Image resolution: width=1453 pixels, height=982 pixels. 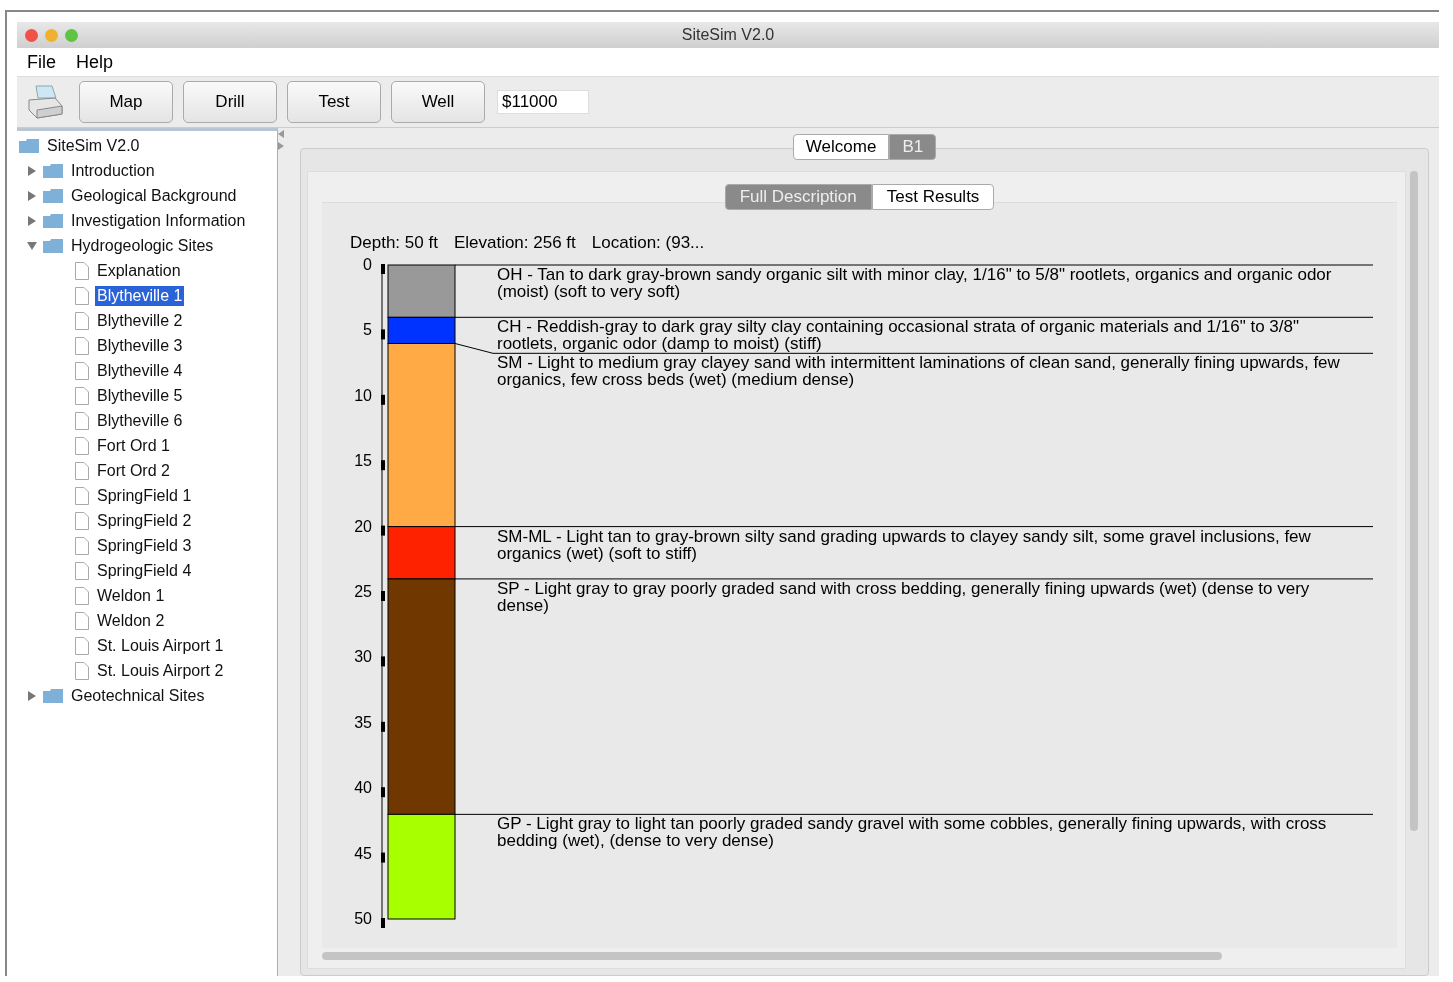 What do you see at coordinates (45, 102) in the screenshot?
I see `printer-icon` at bounding box center [45, 102].